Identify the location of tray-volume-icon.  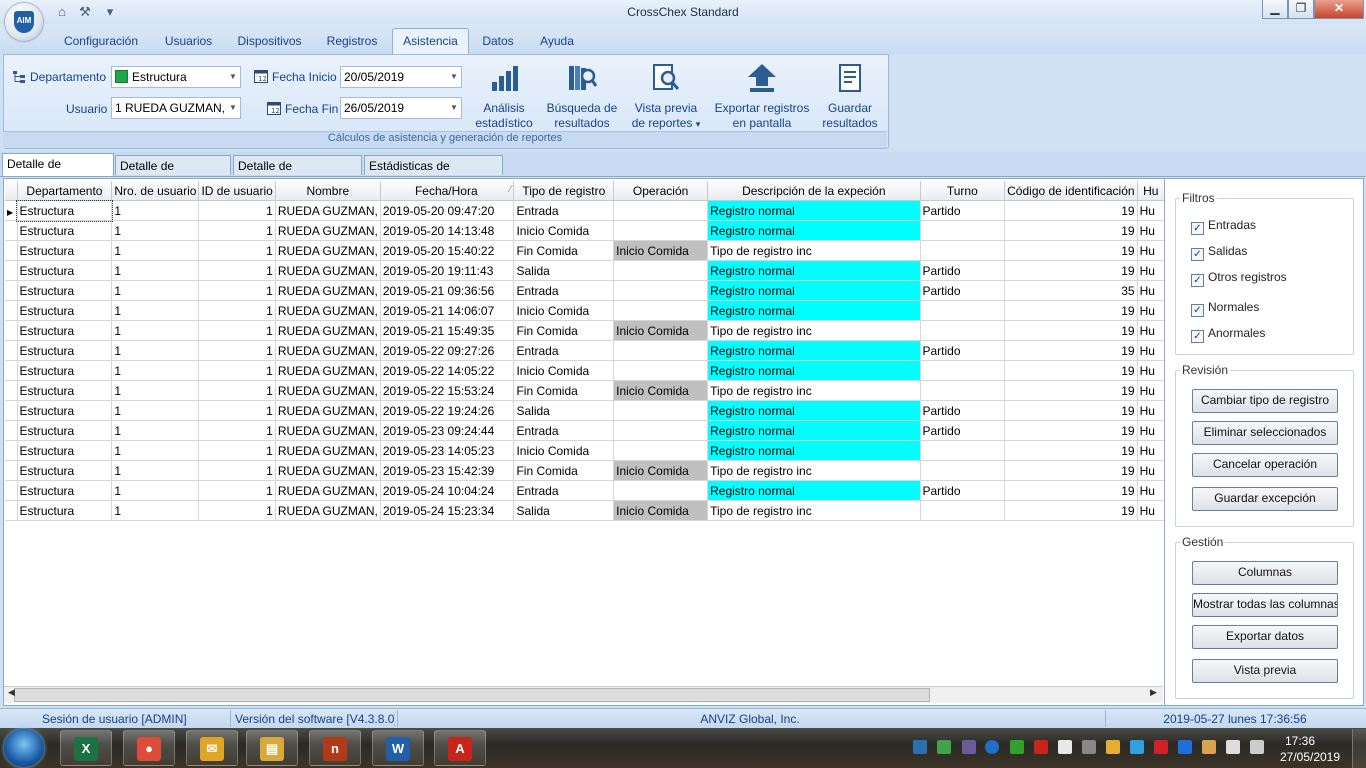
(1257, 747).